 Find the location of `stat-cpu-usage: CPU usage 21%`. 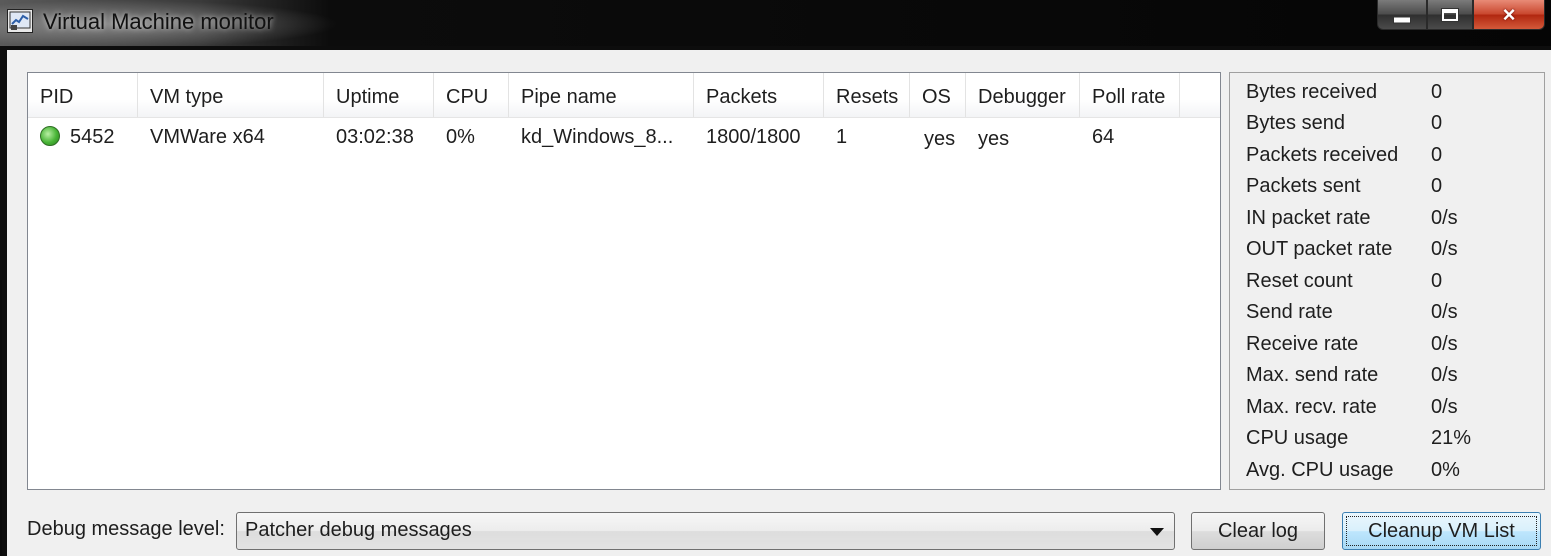

stat-cpu-usage: CPU usage 21% is located at coordinates (1388, 438).